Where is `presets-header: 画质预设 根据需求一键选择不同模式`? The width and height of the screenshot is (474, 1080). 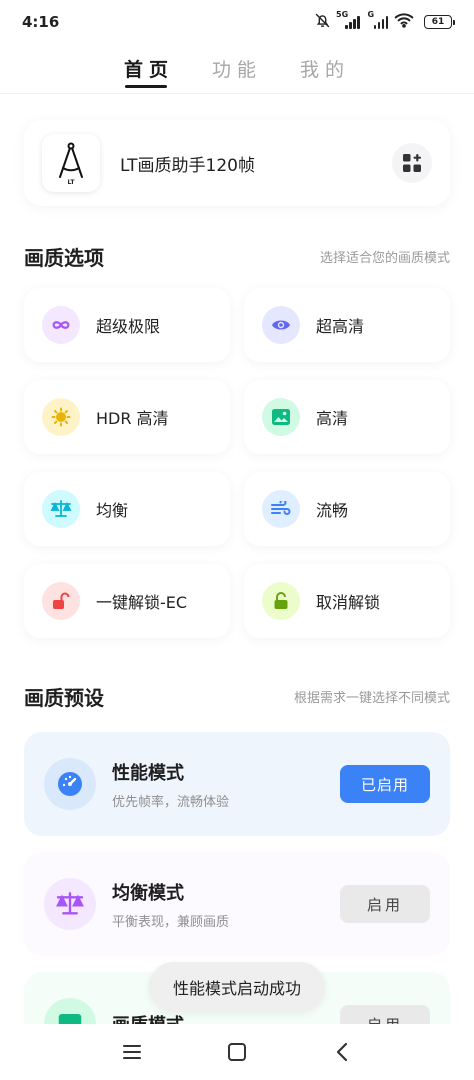
presets-header: 画质预设 根据需求一键选择不同模式 is located at coordinates (237, 696).